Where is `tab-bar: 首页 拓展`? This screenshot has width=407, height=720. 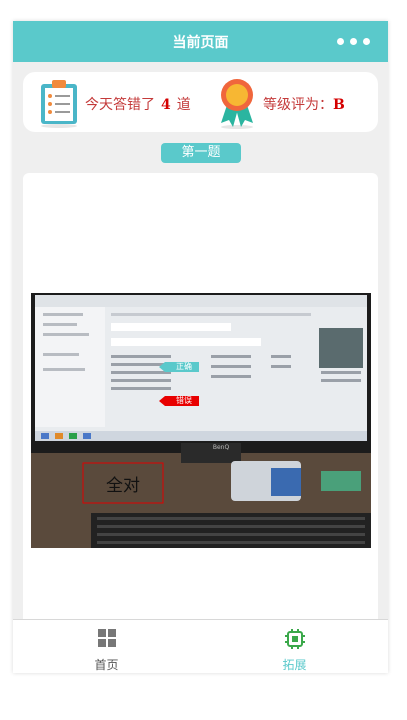 tab-bar: 首页 拓展 is located at coordinates (200, 646).